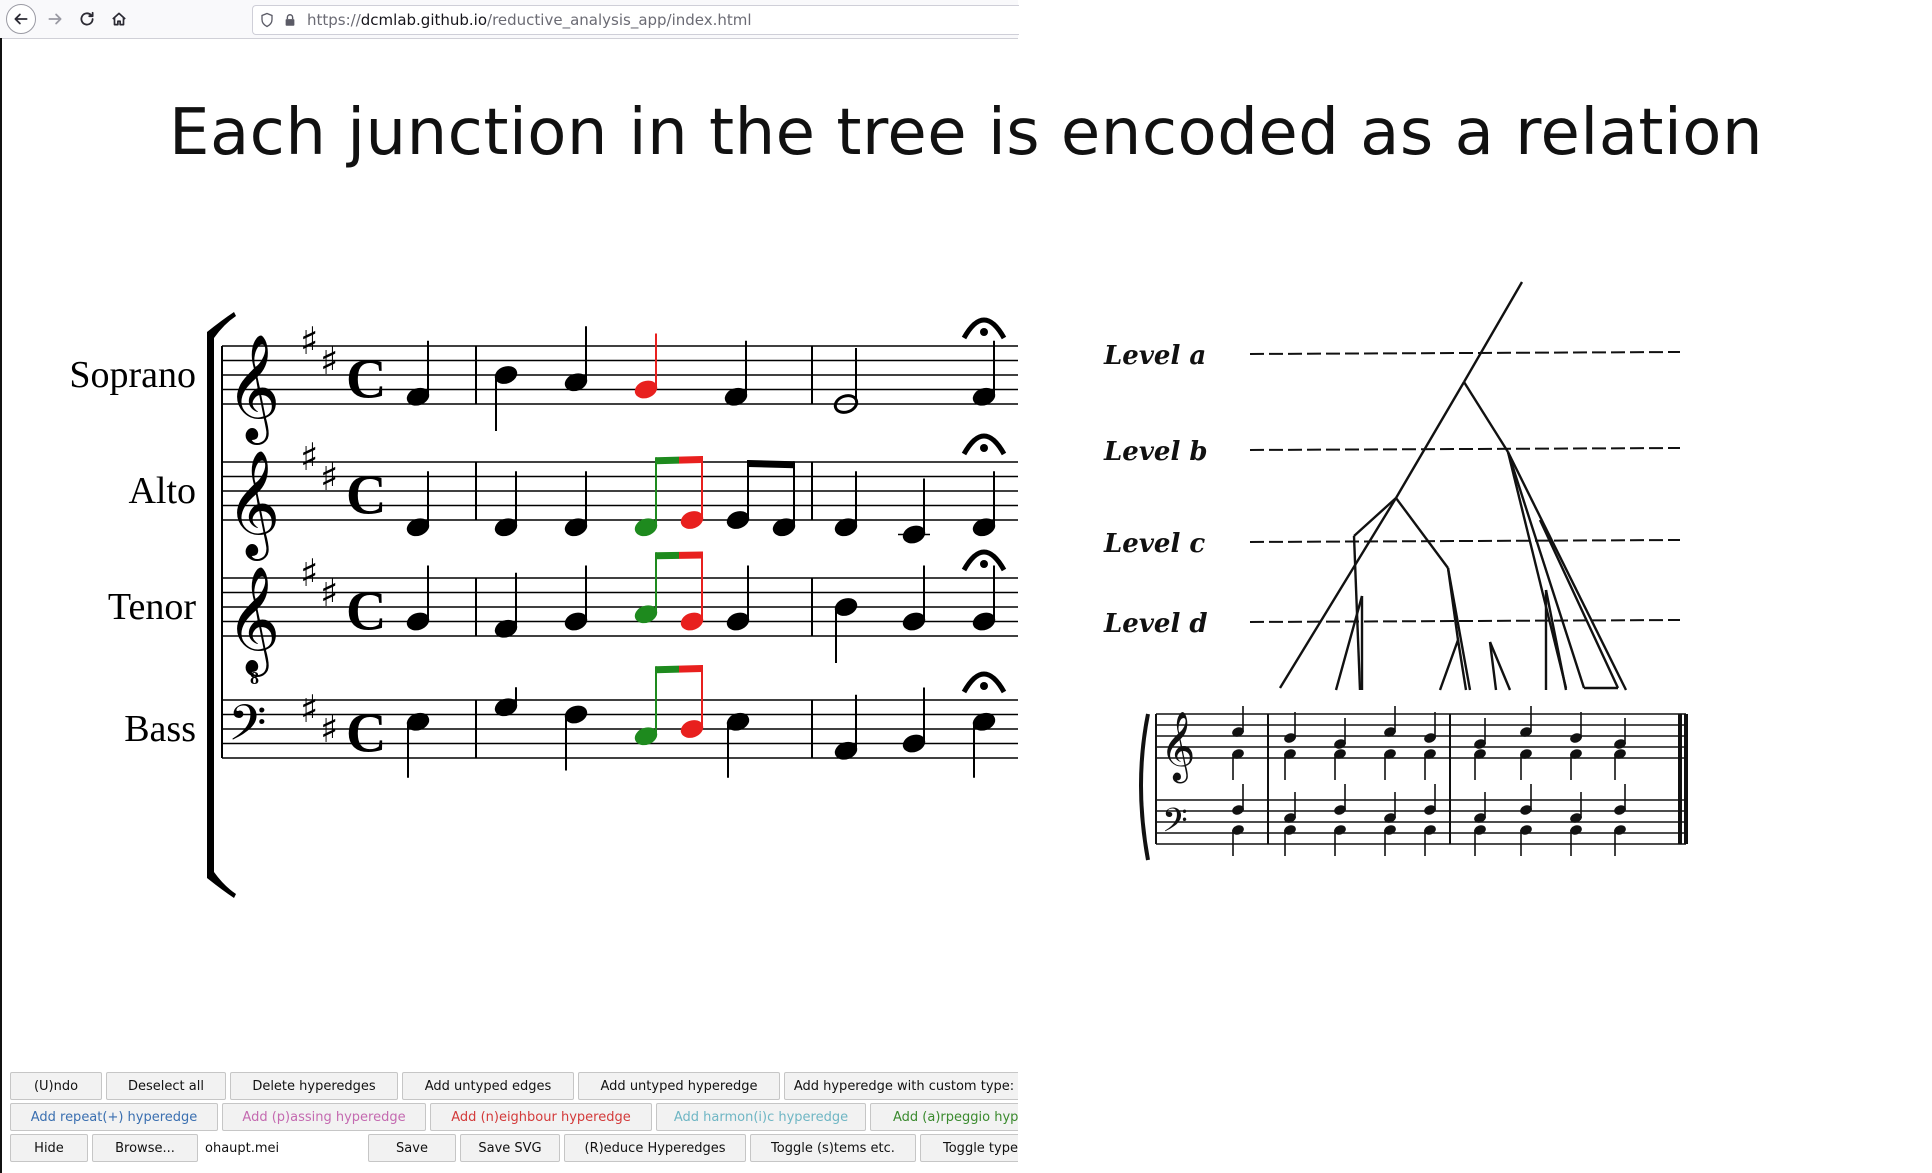 This screenshot has width=1932, height=1173. I want to click on level-label: Level a, so click(1154, 356).